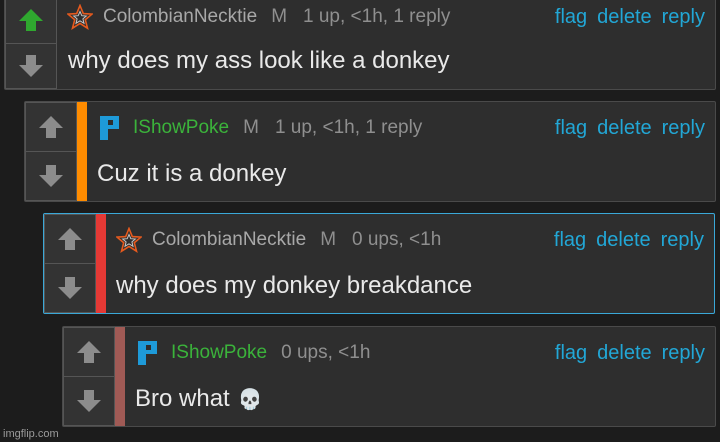 This screenshot has width=720, height=442. Describe the element at coordinates (182, 398) in the screenshot. I see `comment-text-content: Bro what` at that location.